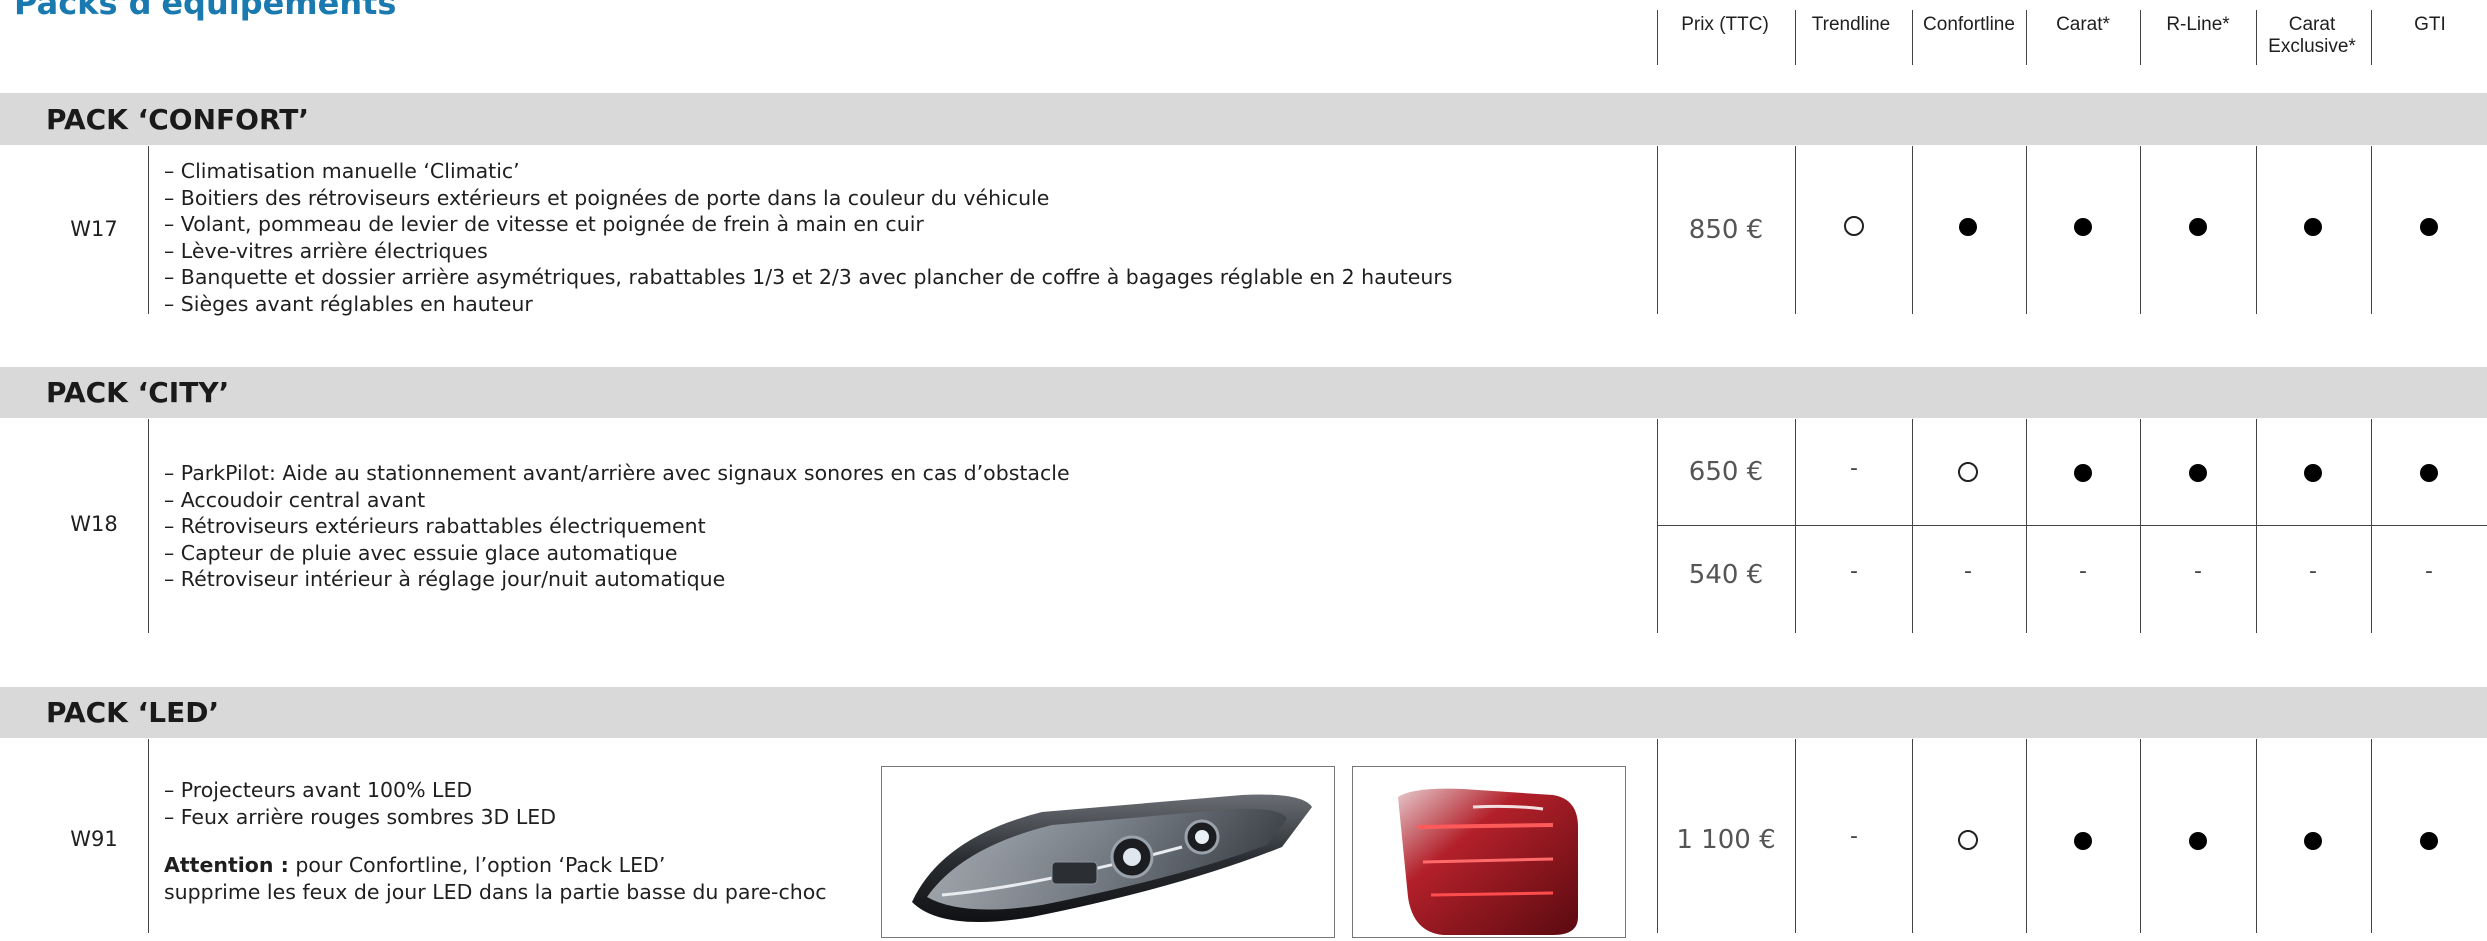 The image size is (2487, 941). I want to click on pack-city-price-2: 540 €, so click(1726, 575).